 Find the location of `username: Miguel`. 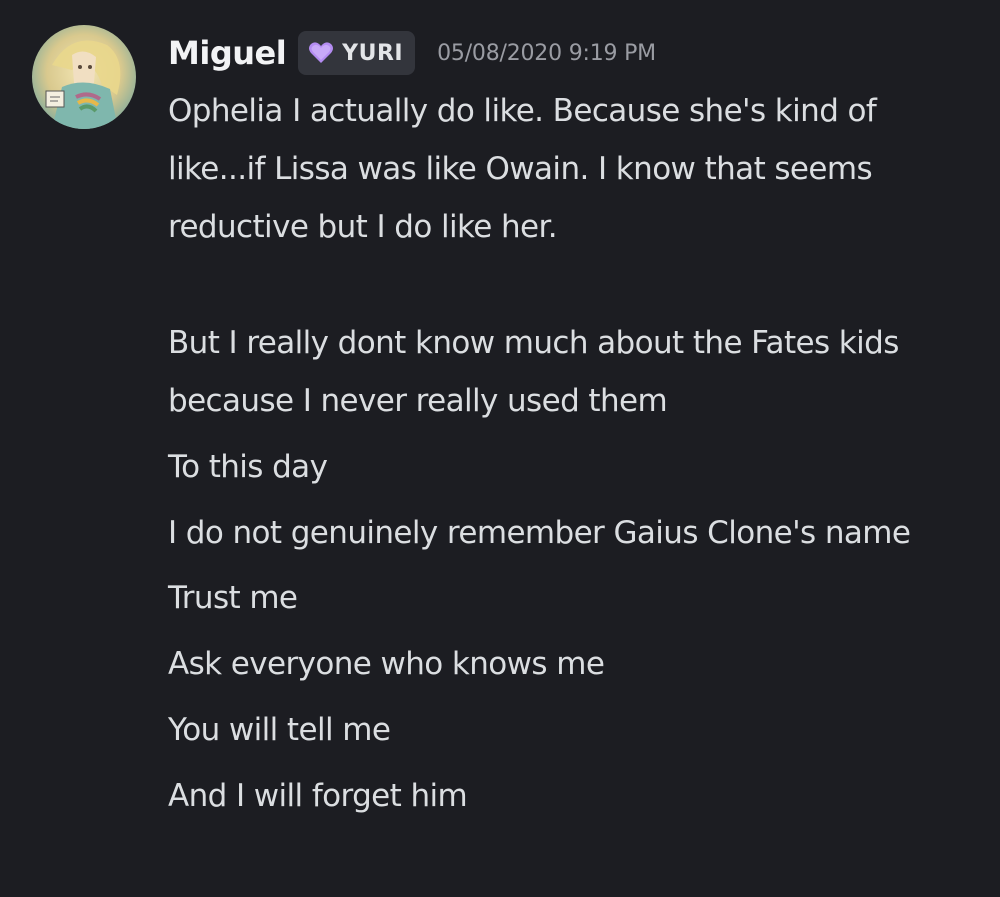

username: Miguel is located at coordinates (227, 53).